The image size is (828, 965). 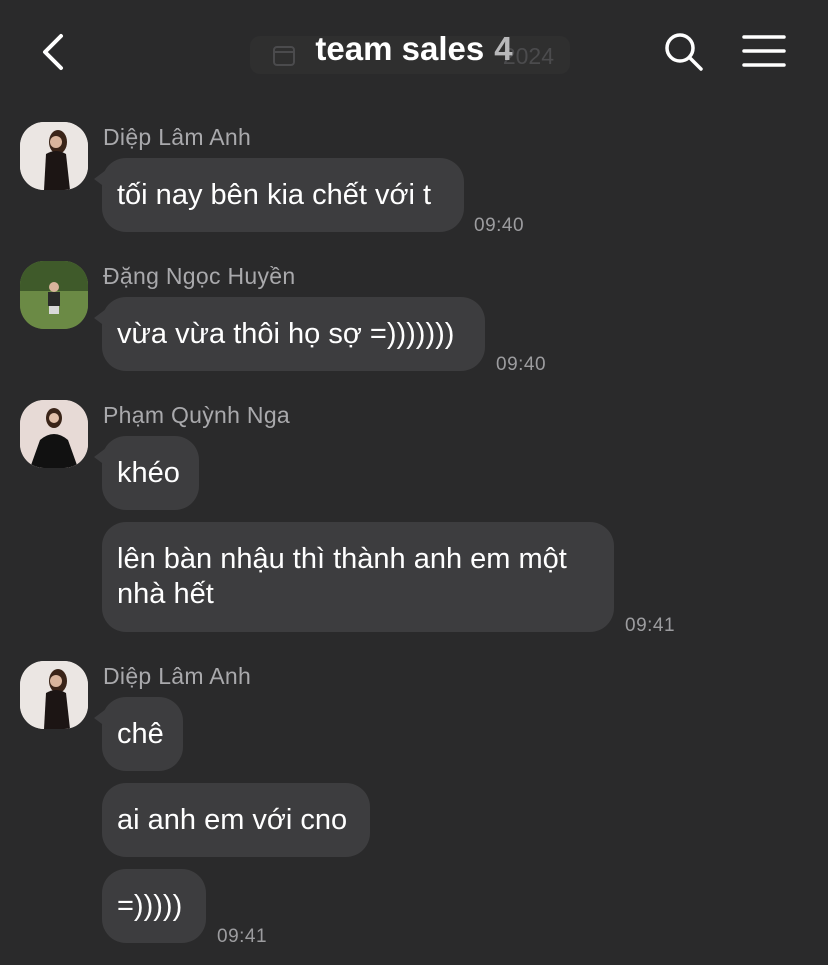 I want to click on message-bubble: chê, so click(x=138, y=734).